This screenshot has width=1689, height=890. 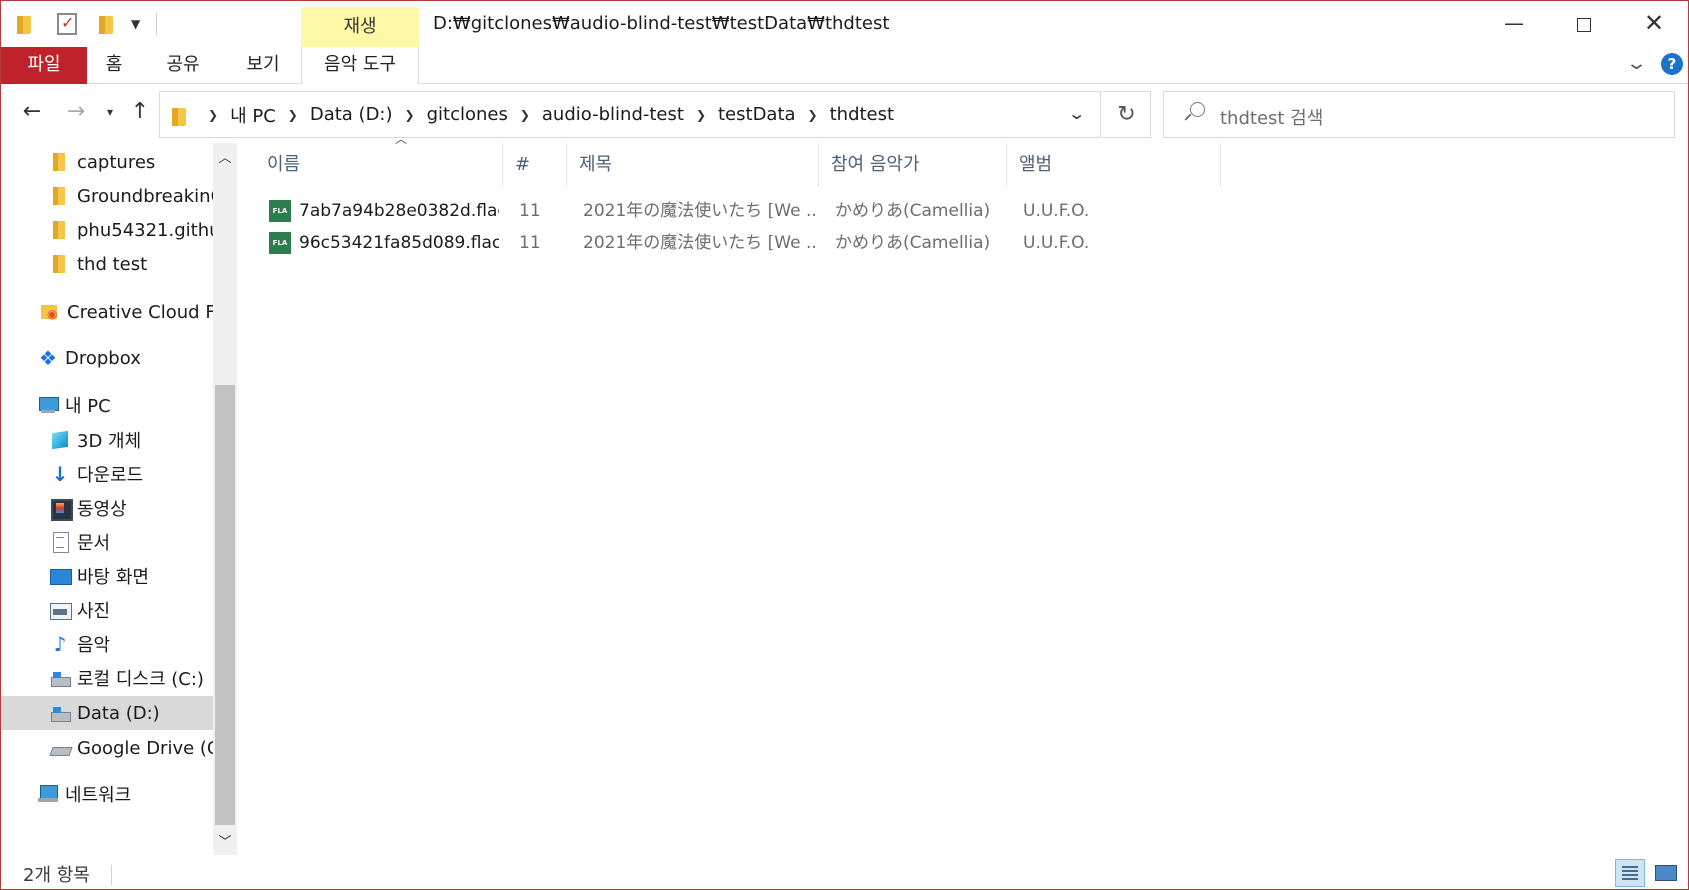 I want to click on file-artist: かめりあ(Camellia), so click(x=913, y=243).